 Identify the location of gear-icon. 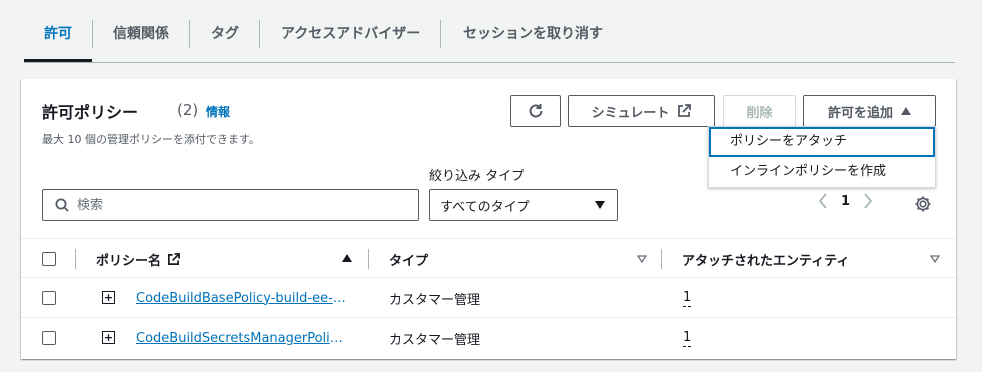
(923, 204).